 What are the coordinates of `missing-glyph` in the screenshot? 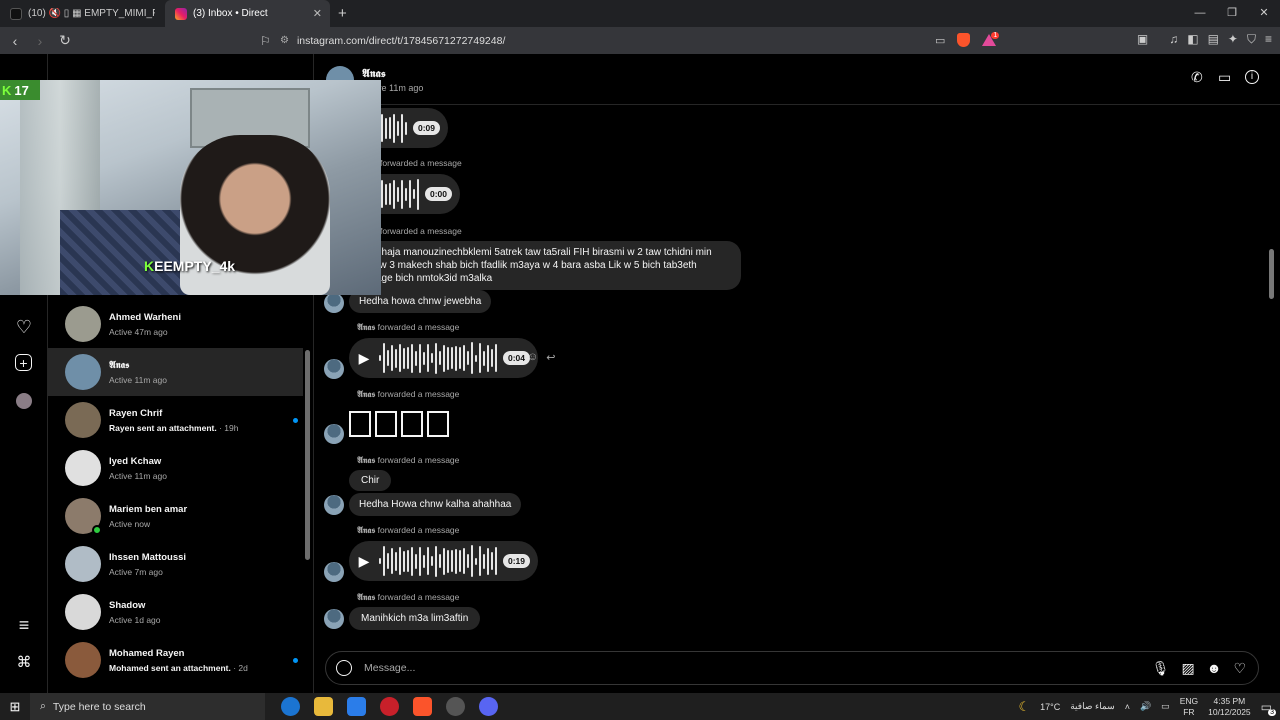 It's located at (438, 424).